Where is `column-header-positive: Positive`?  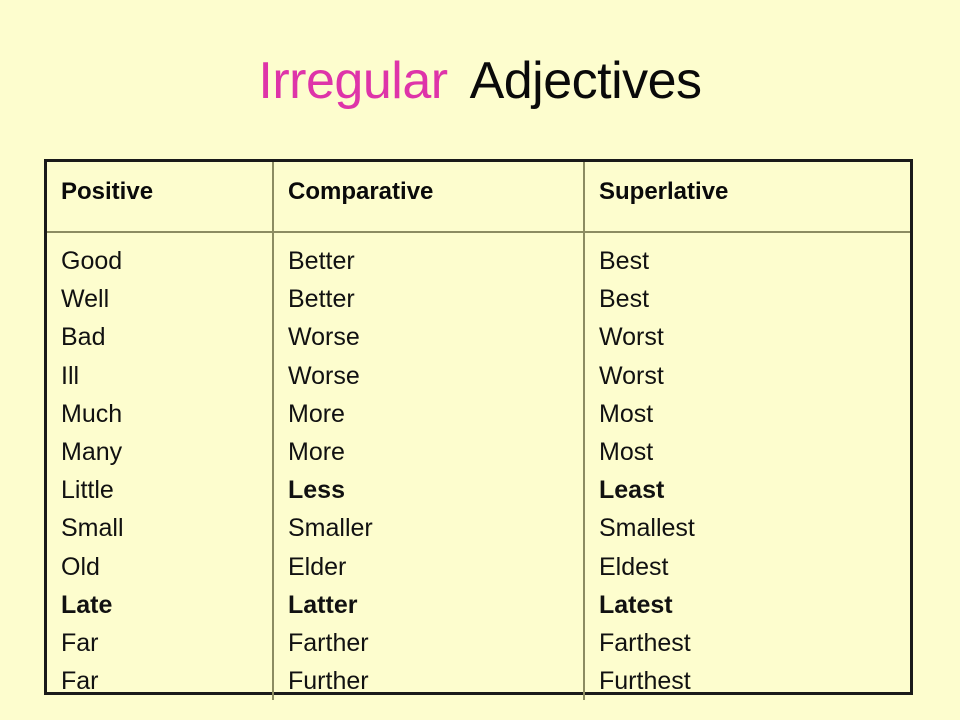
column-header-positive: Positive is located at coordinates (160, 197).